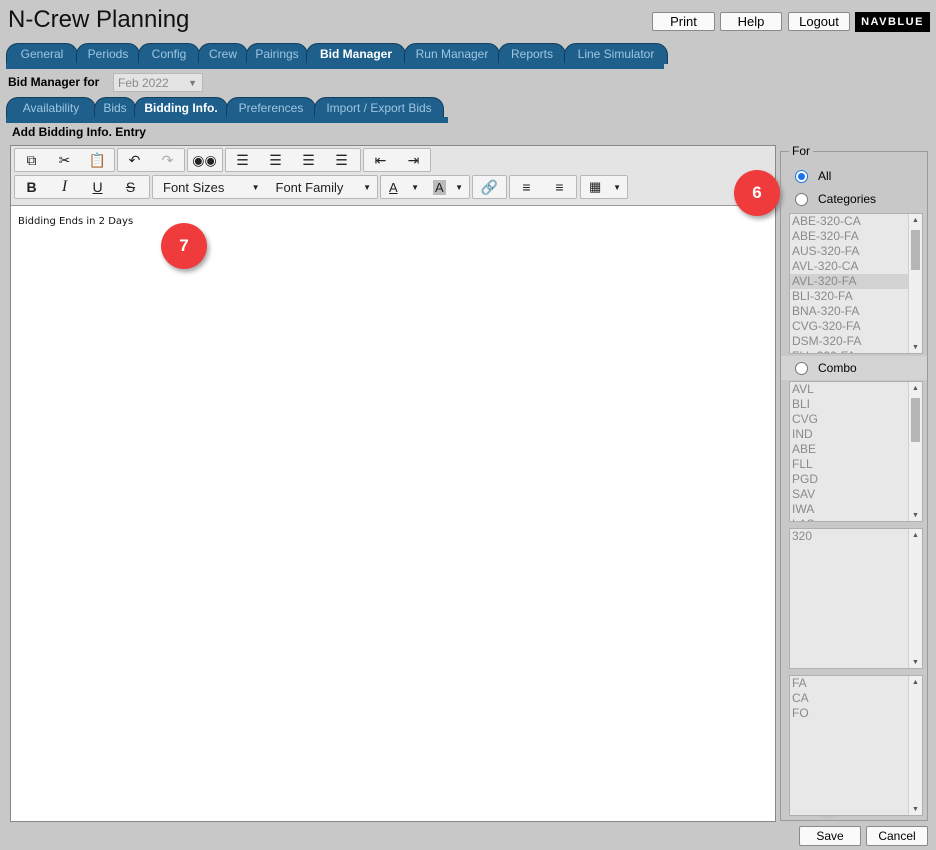 This screenshot has height=850, width=936. I want to click on list-item: IWA, so click(856, 509).